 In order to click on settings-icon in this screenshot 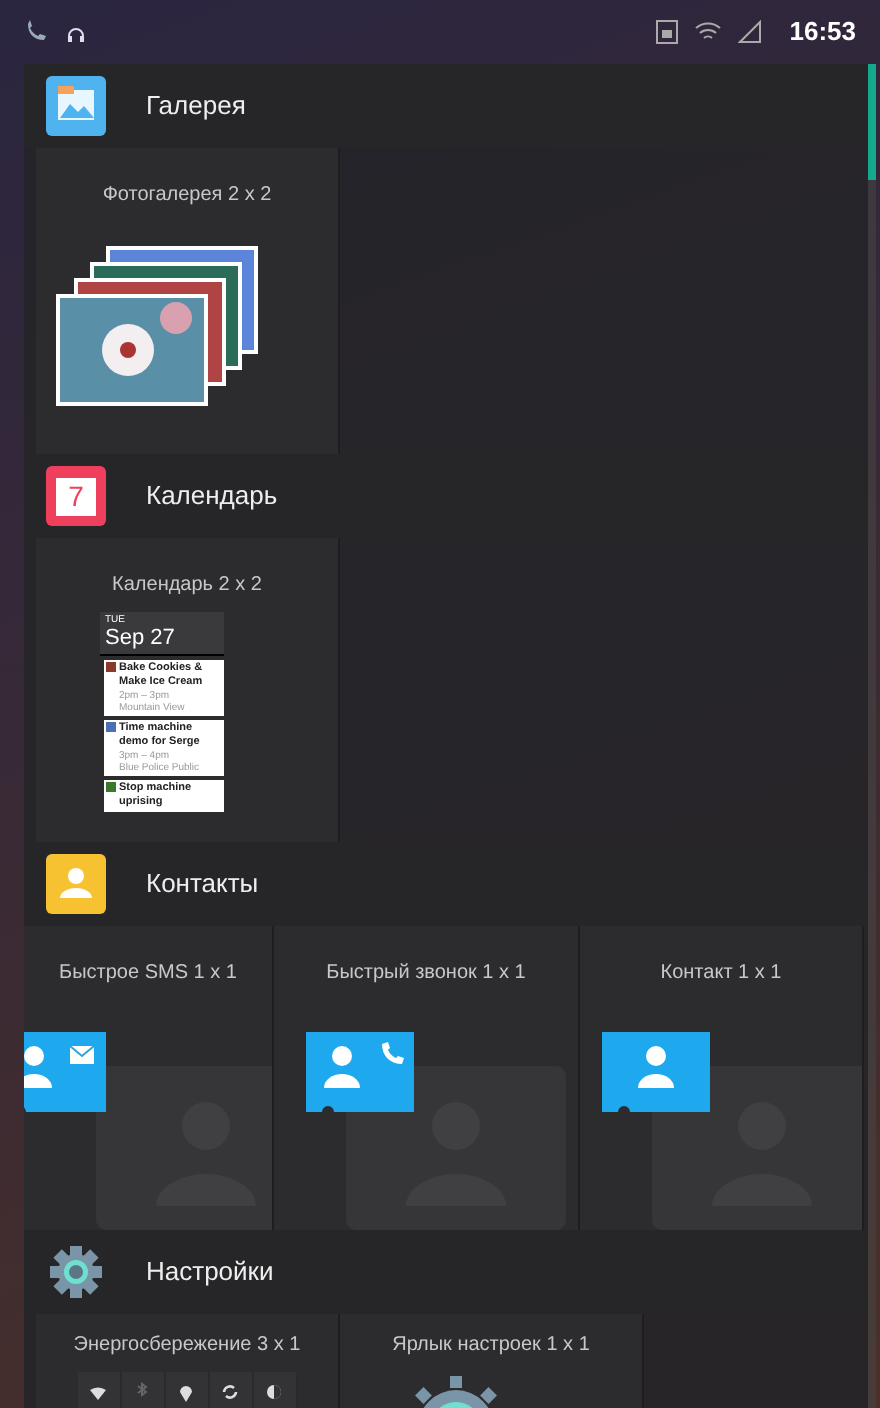, I will do `click(76, 1272)`.